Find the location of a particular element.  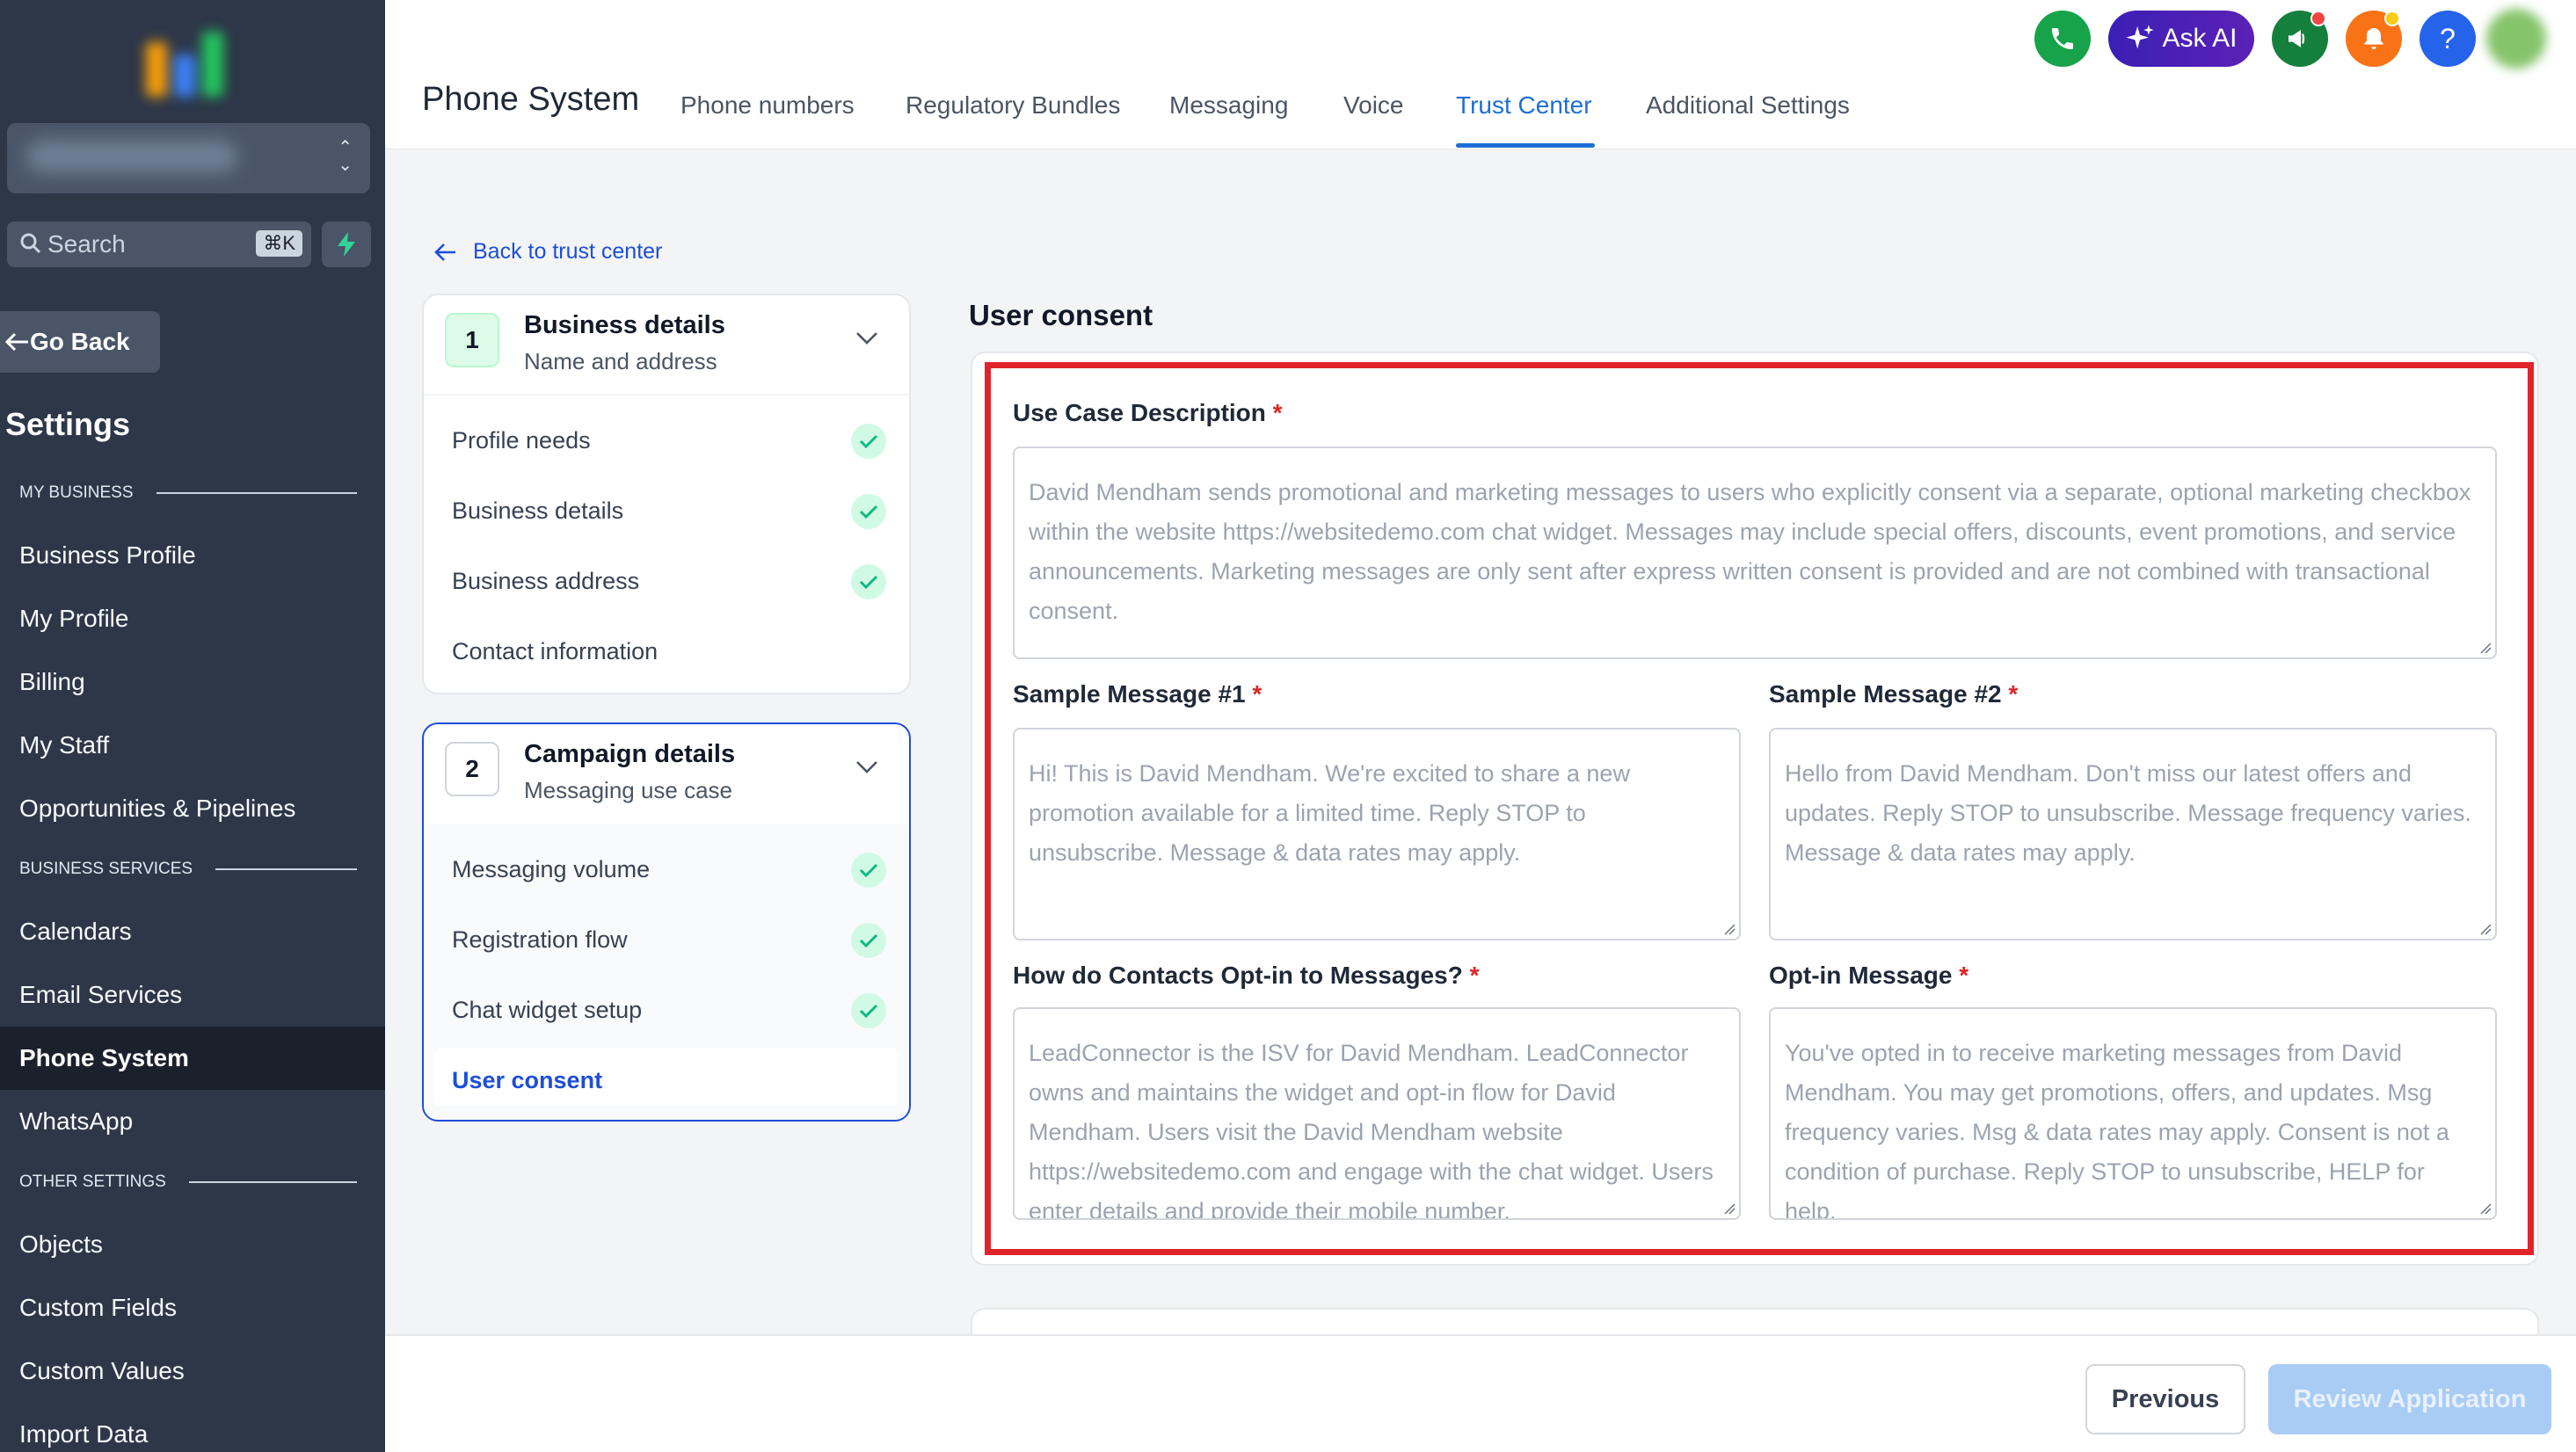

page-title: Phone System is located at coordinates (531, 99).